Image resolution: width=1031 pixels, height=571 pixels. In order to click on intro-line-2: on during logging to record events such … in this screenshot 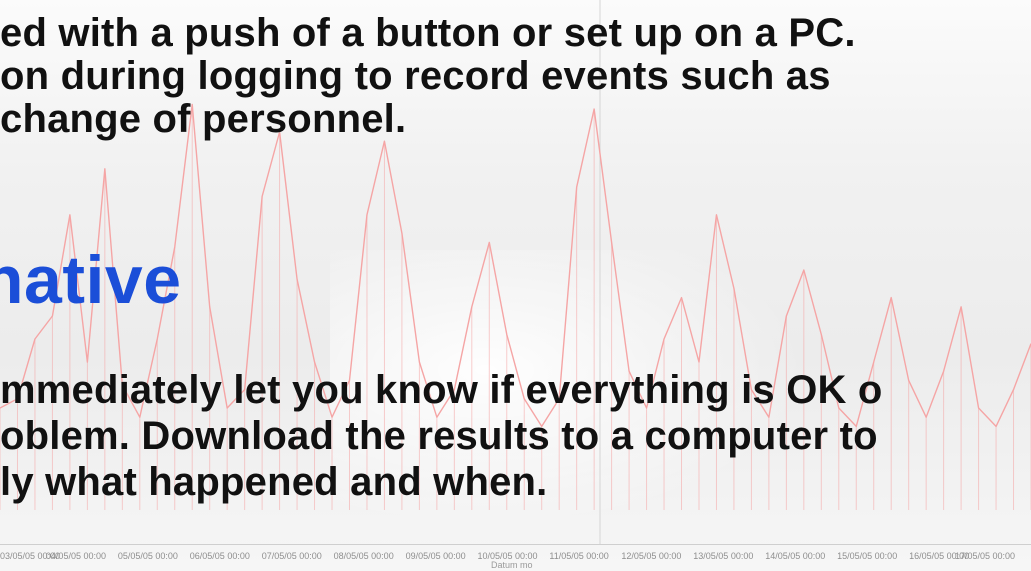, I will do `click(415, 76)`.